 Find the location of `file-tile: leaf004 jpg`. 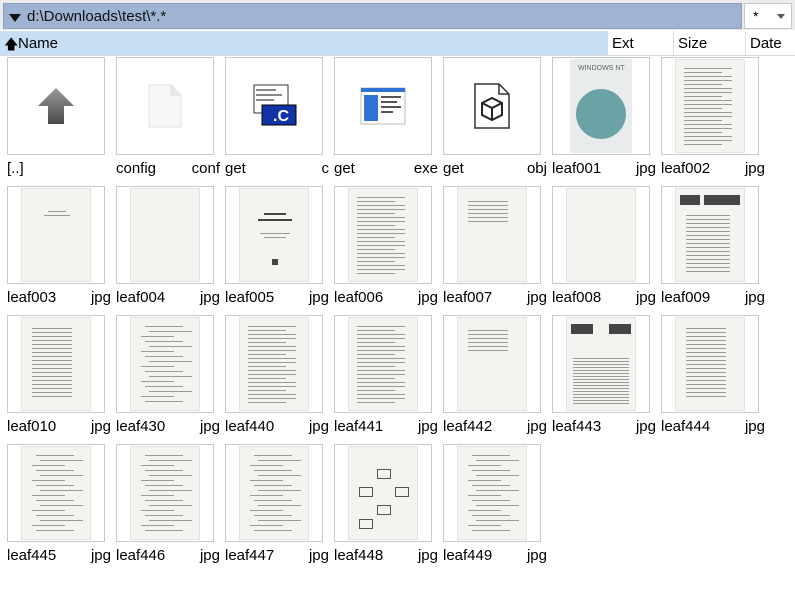

file-tile: leaf004 jpg is located at coordinates (164, 248).